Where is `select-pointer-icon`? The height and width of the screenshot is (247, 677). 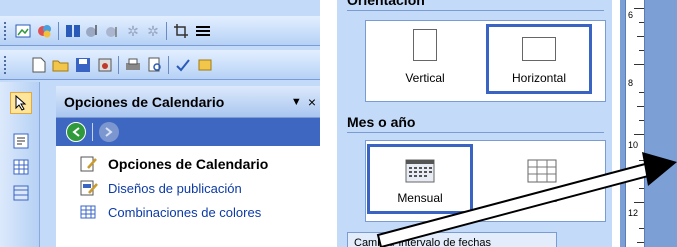 select-pointer-icon is located at coordinates (21, 103).